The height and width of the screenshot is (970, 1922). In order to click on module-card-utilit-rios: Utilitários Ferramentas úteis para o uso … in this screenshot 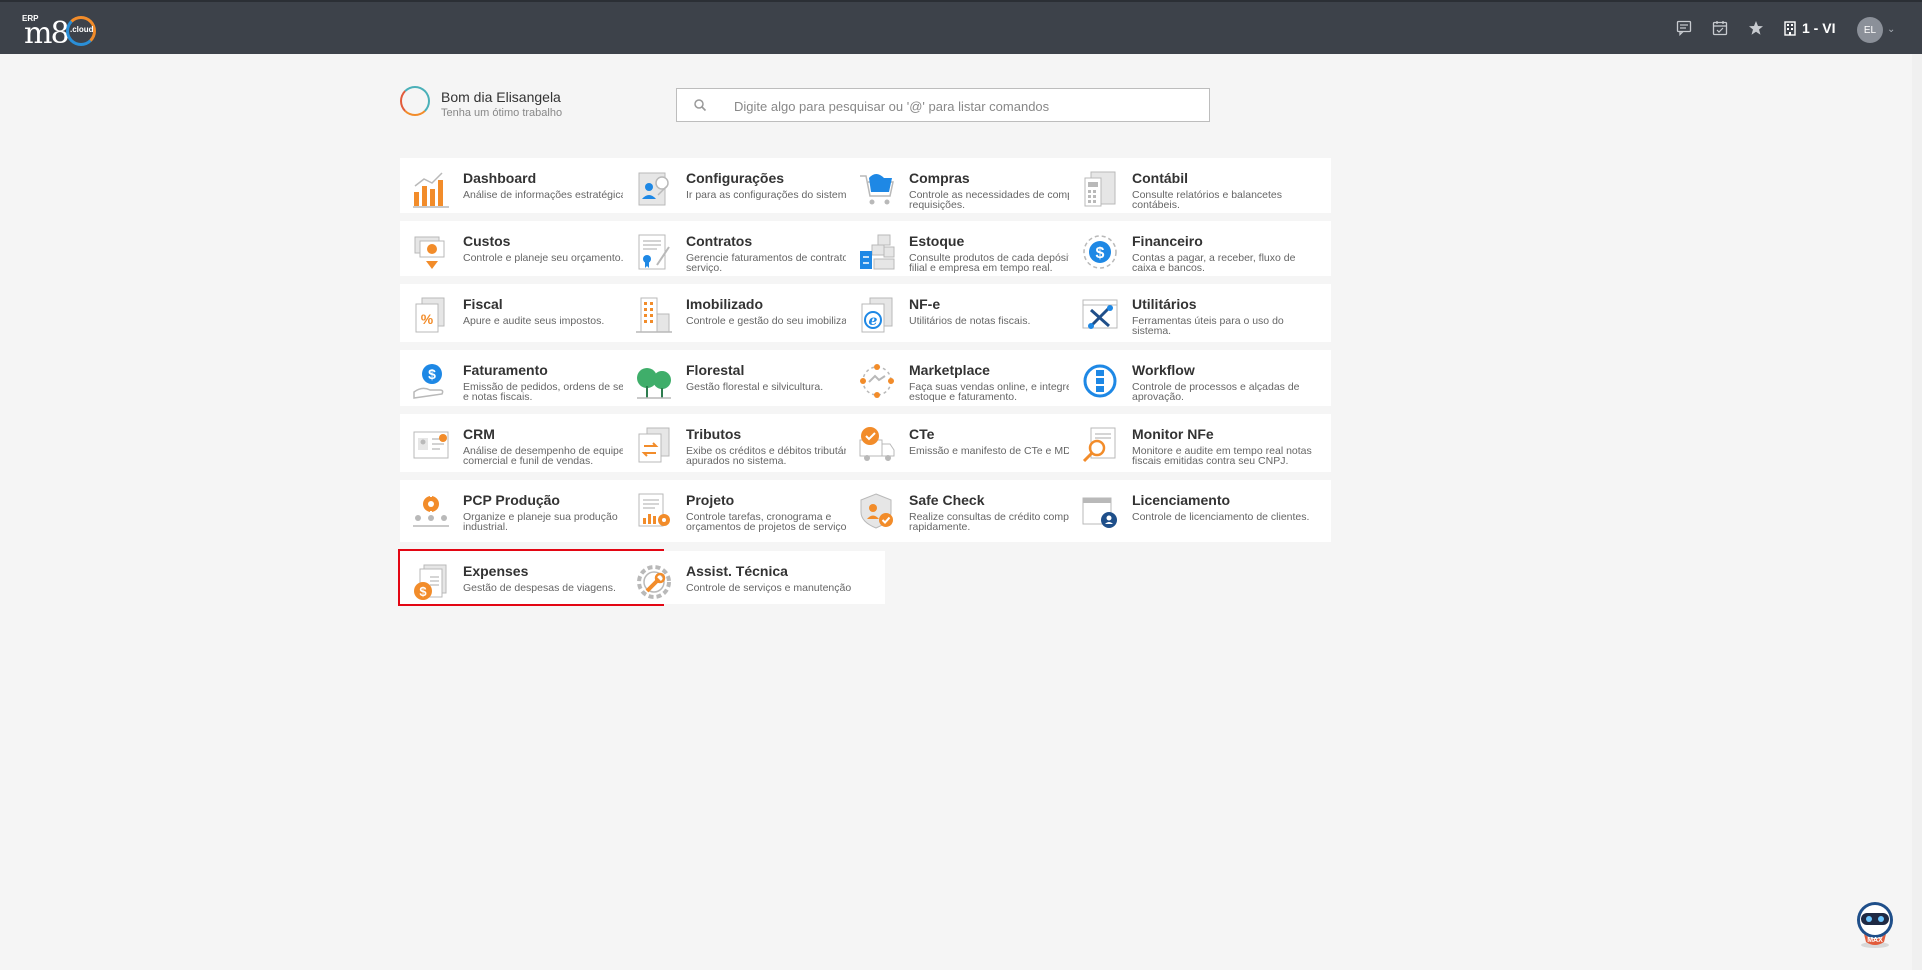, I will do `click(1200, 313)`.